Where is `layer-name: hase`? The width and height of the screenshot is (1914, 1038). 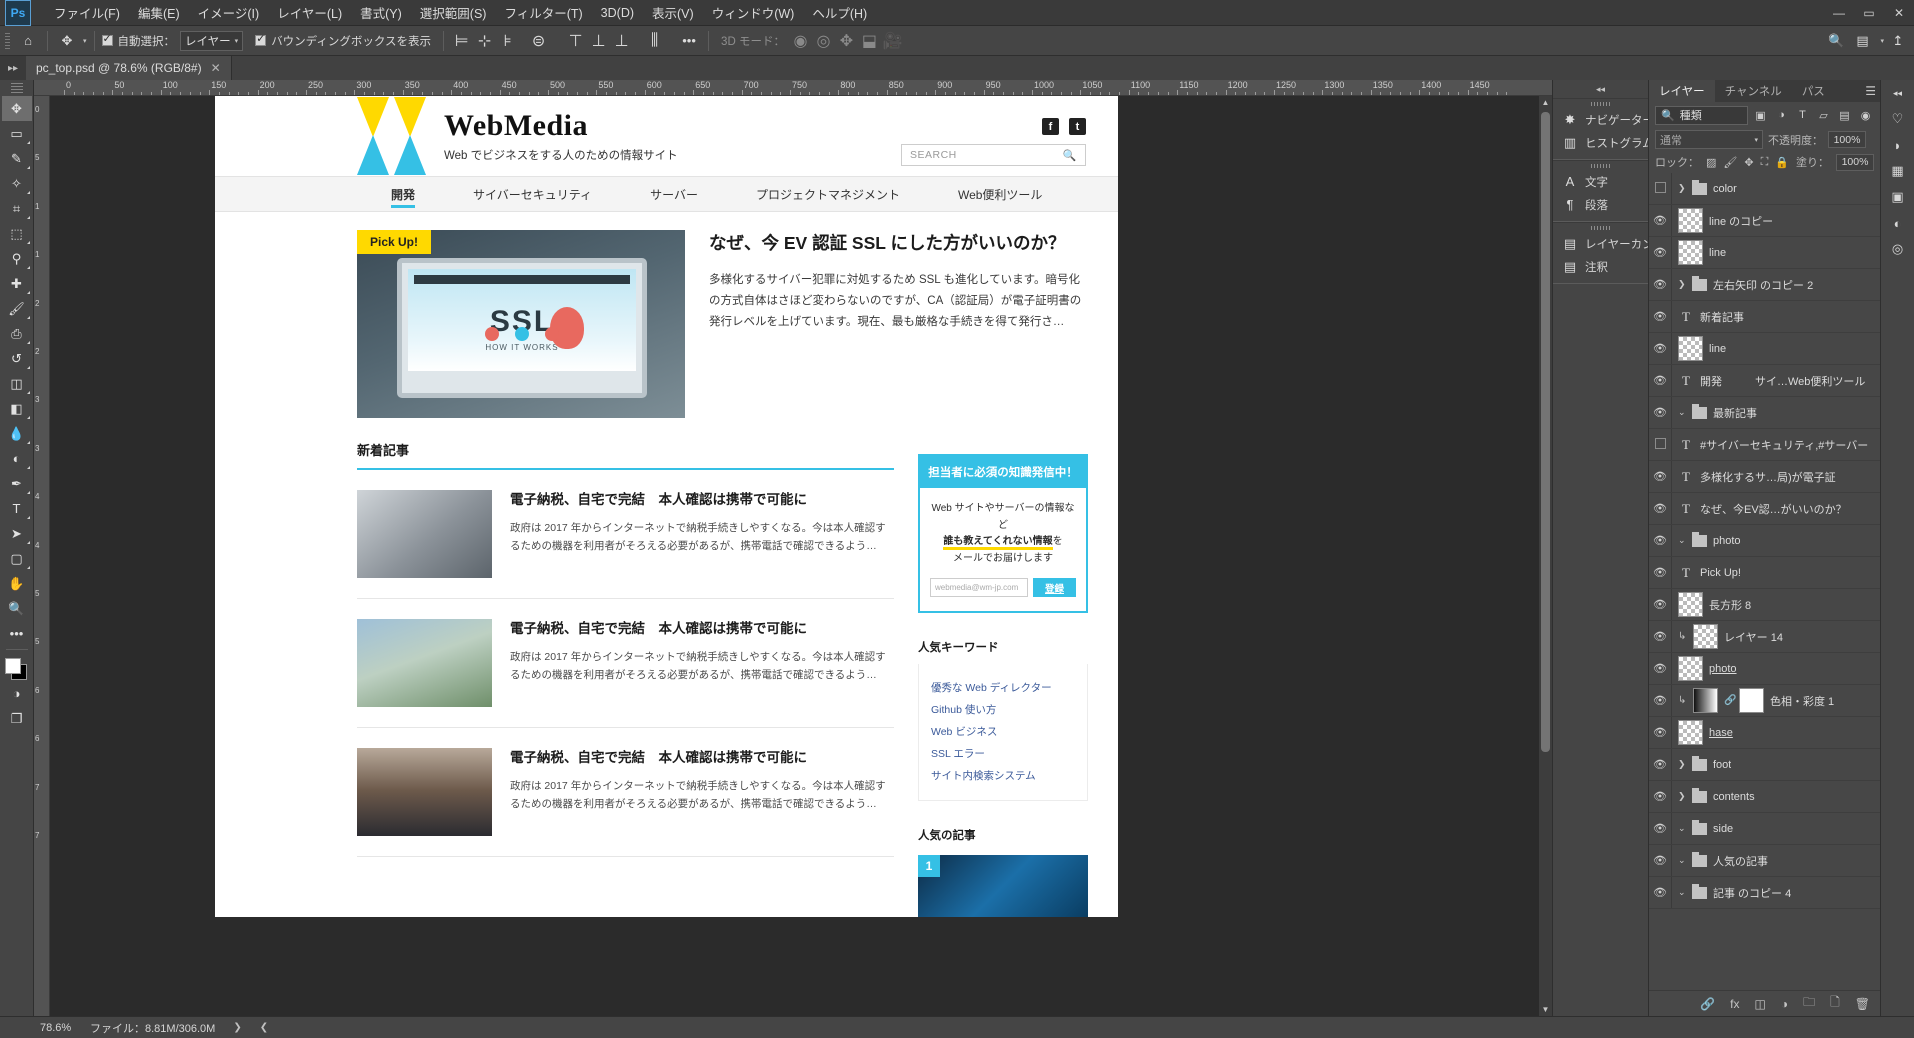 layer-name: hase is located at coordinates (1721, 733).